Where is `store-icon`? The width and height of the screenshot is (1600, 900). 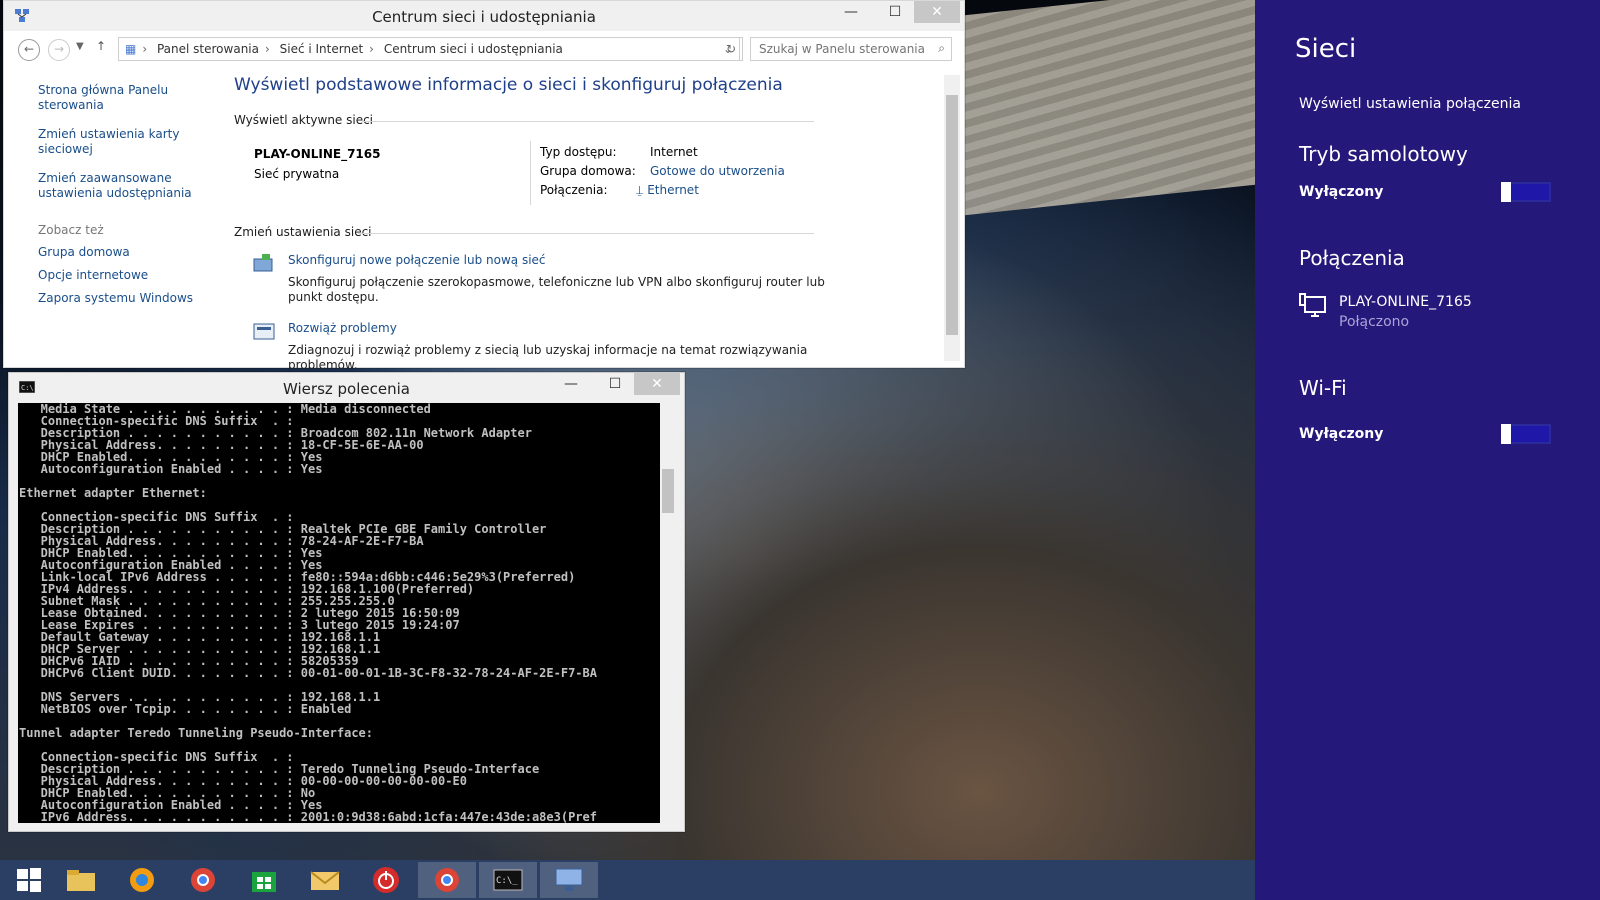 store-icon is located at coordinates (264, 880).